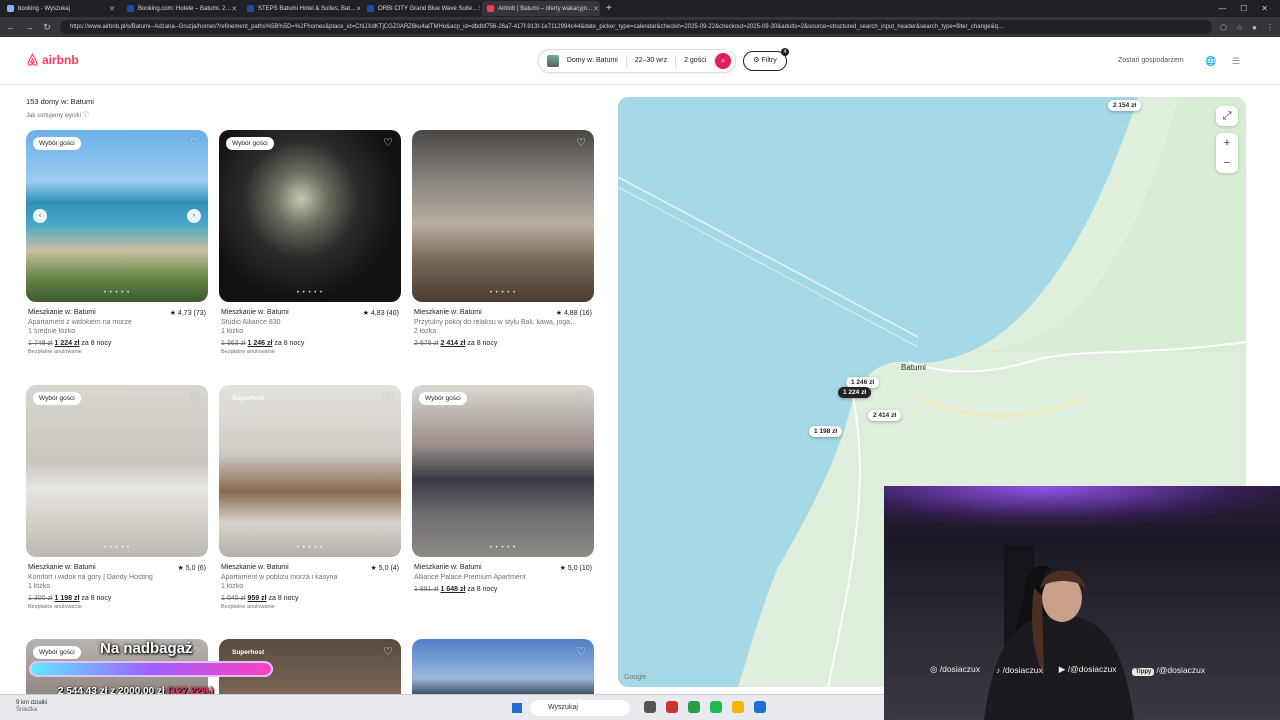 This screenshot has width=1280, height=720. I want to click on old-price: 2 676 zł, so click(426, 343).